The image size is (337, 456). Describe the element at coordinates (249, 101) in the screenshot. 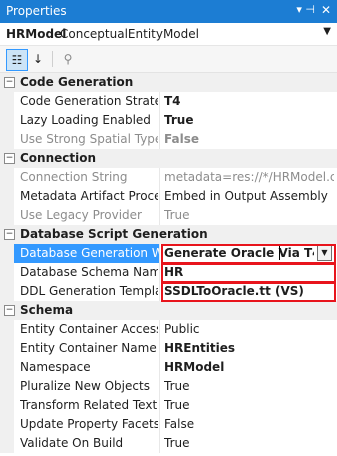

I see `property-value: T4` at that location.